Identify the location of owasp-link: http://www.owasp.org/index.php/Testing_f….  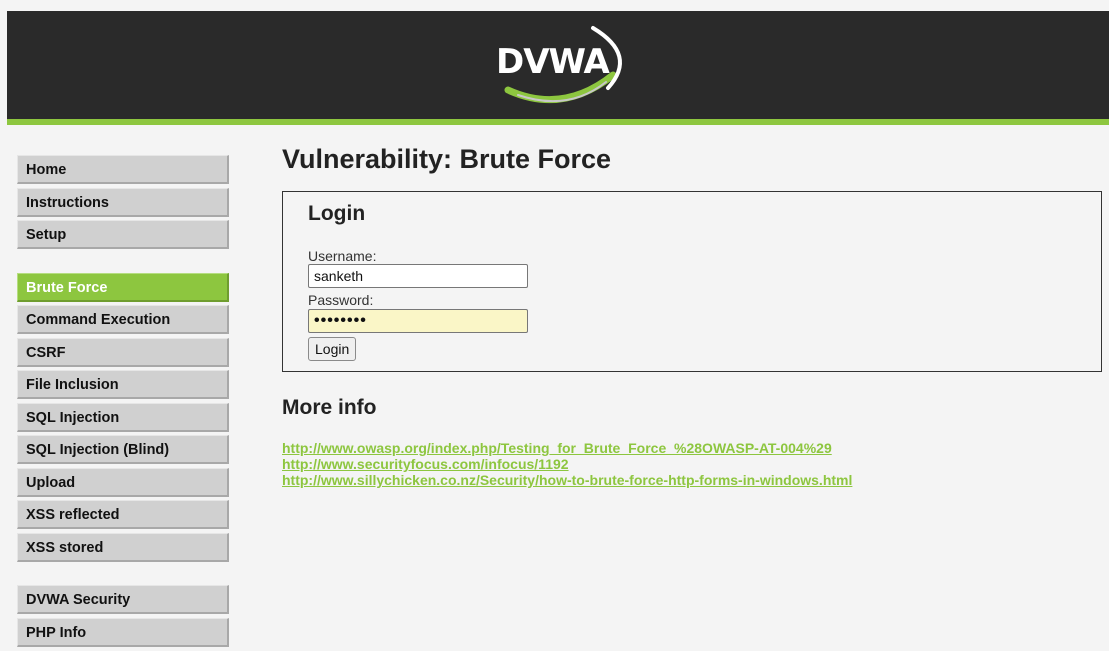
(567, 448).